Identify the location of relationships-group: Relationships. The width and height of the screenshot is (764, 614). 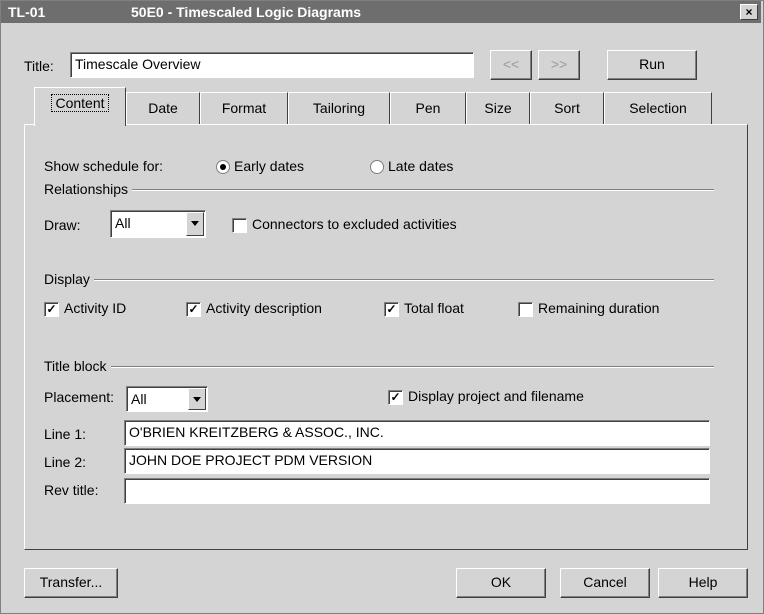
(379, 189).